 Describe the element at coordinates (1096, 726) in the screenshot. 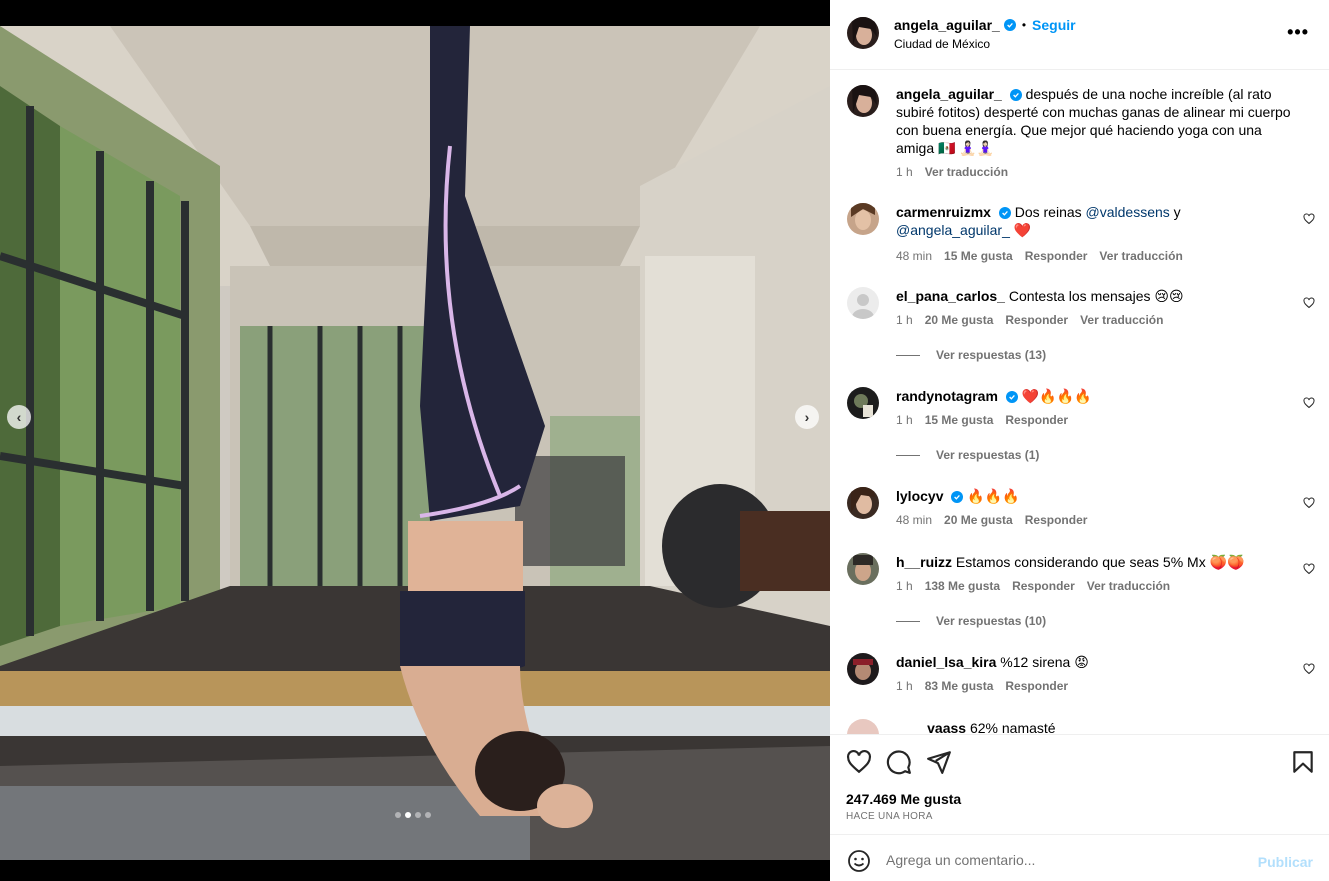

I see `comment-body: ____vaass 62% namasté` at that location.